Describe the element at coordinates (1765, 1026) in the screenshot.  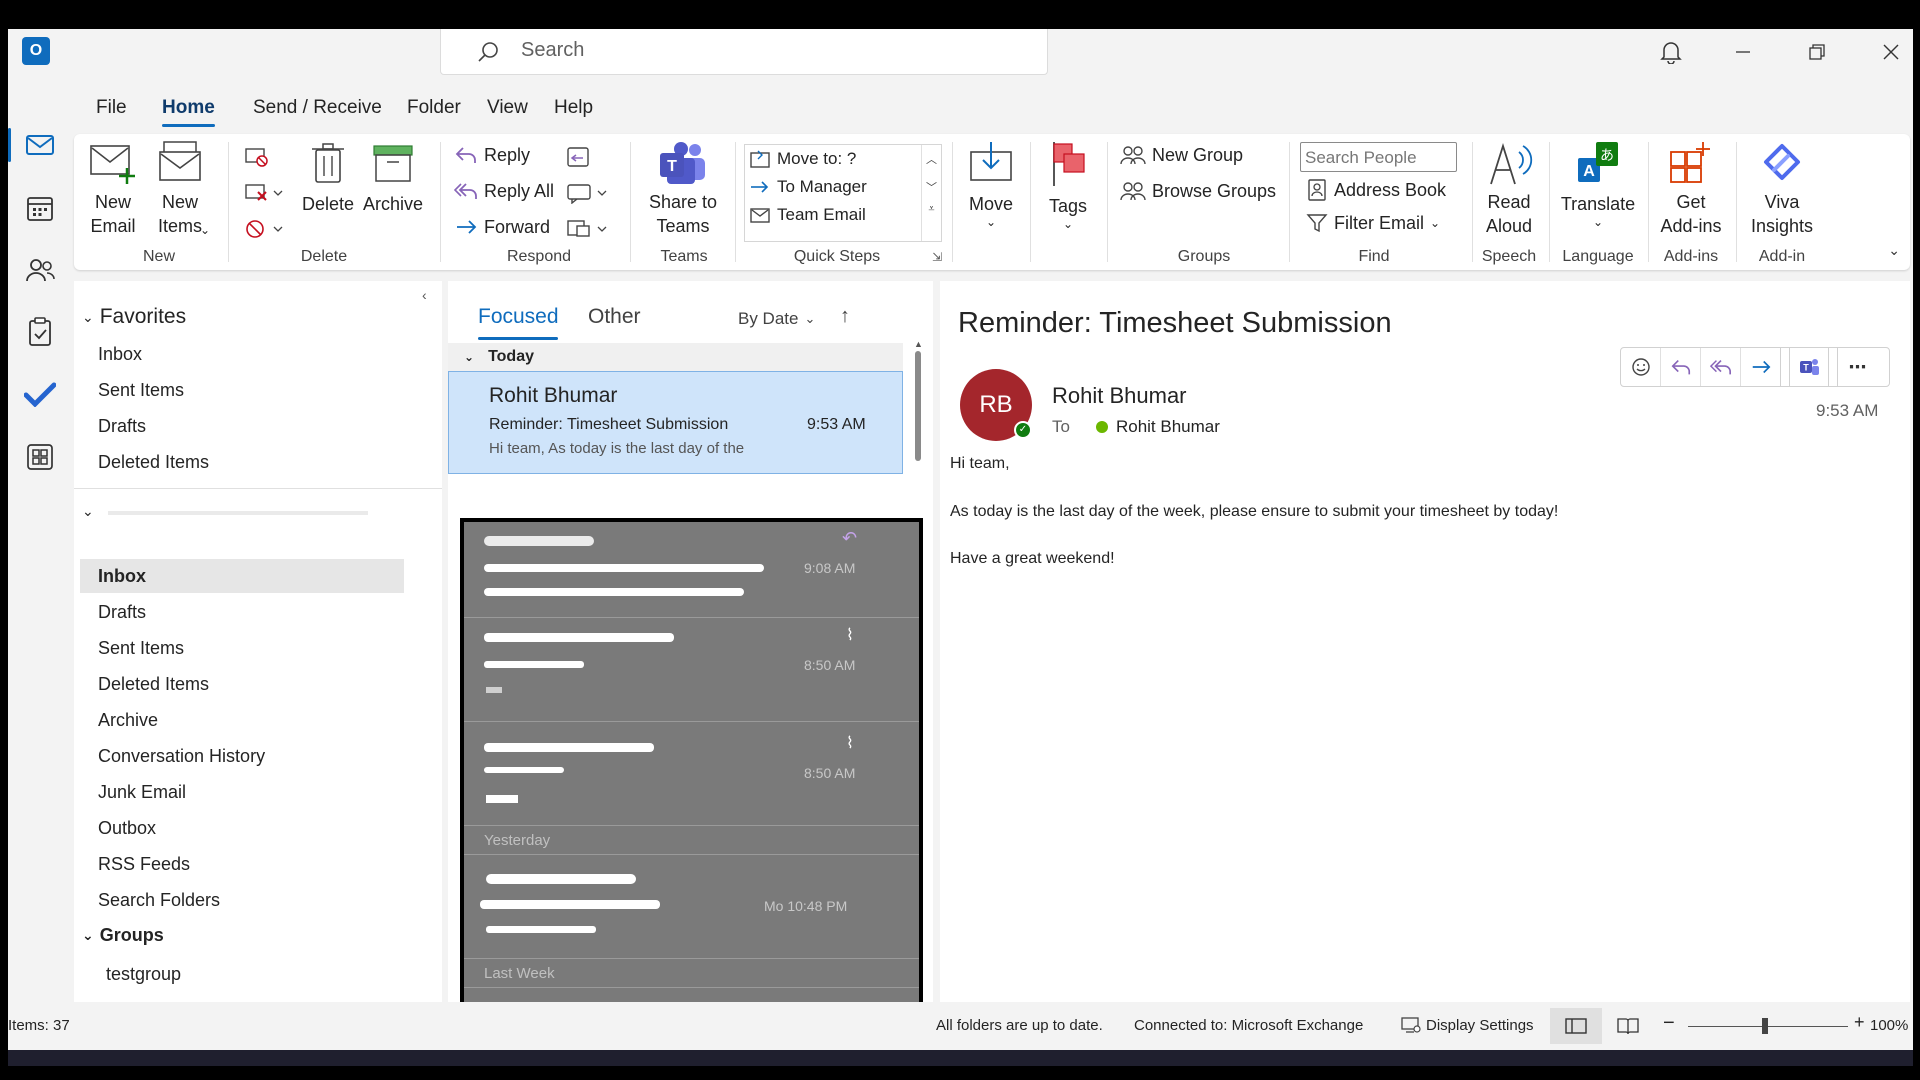
I see `zoom-slider-thumb` at that location.